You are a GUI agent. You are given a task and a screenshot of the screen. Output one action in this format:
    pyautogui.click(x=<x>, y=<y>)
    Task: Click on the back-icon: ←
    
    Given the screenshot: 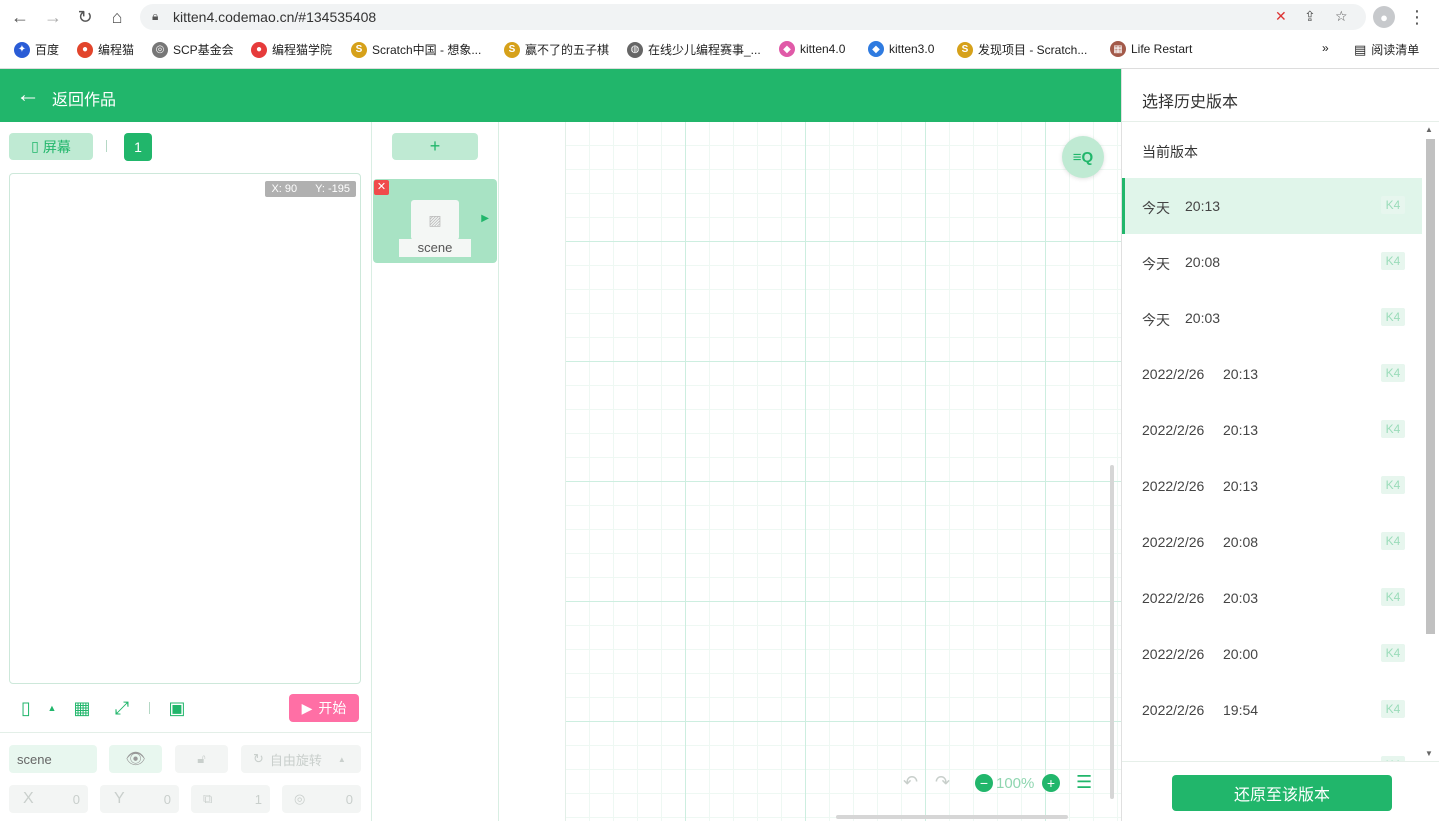 What is the action you would take?
    pyautogui.click(x=20, y=17)
    